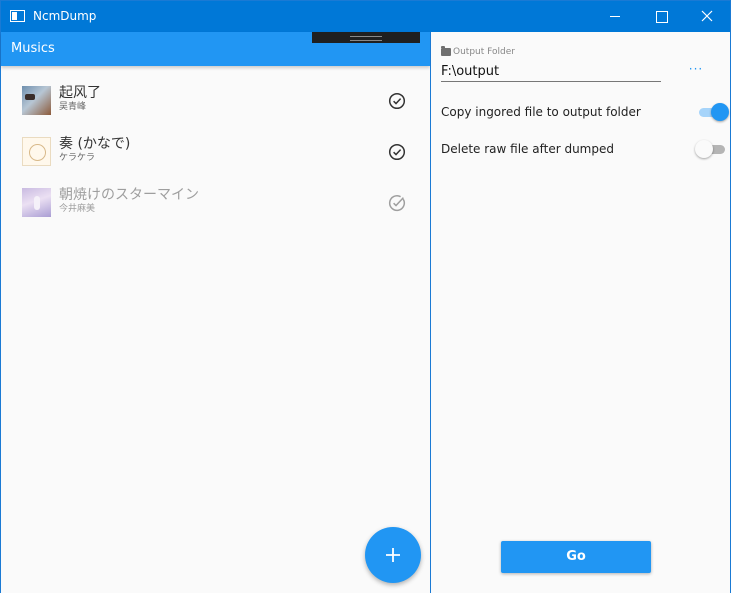  I want to click on music-title: 奏 (かなで), so click(95, 144).